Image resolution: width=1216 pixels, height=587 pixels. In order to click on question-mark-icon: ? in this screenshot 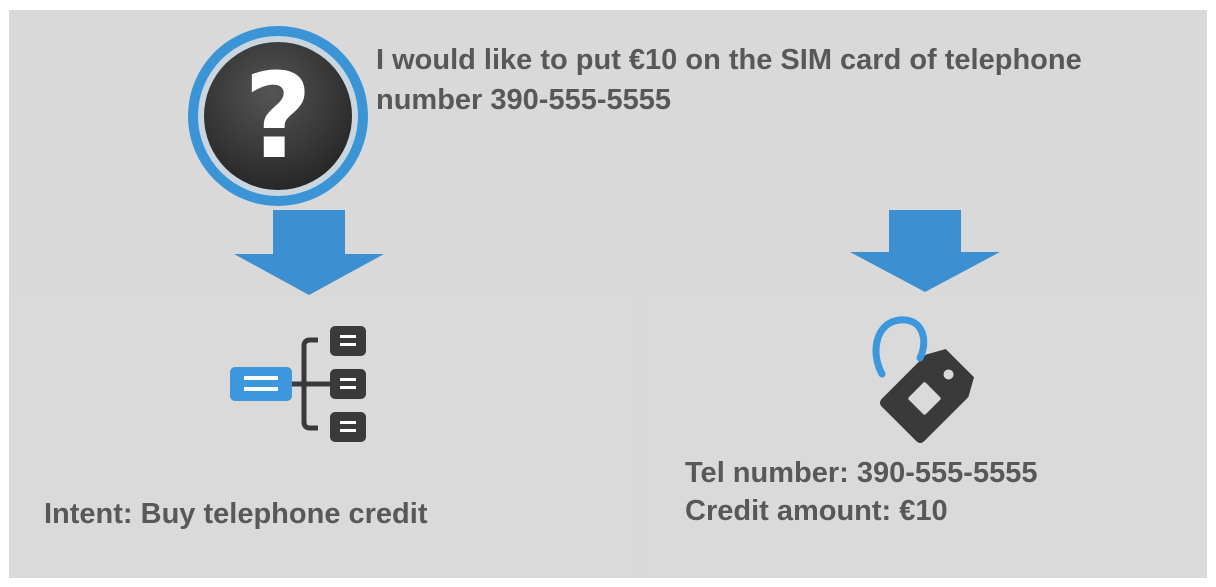, I will do `click(278, 116)`.